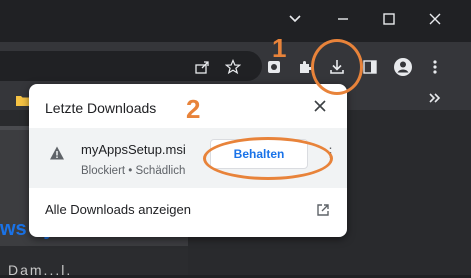 This screenshot has width=471, height=278. I want to click on star-icon, so click(233, 67).